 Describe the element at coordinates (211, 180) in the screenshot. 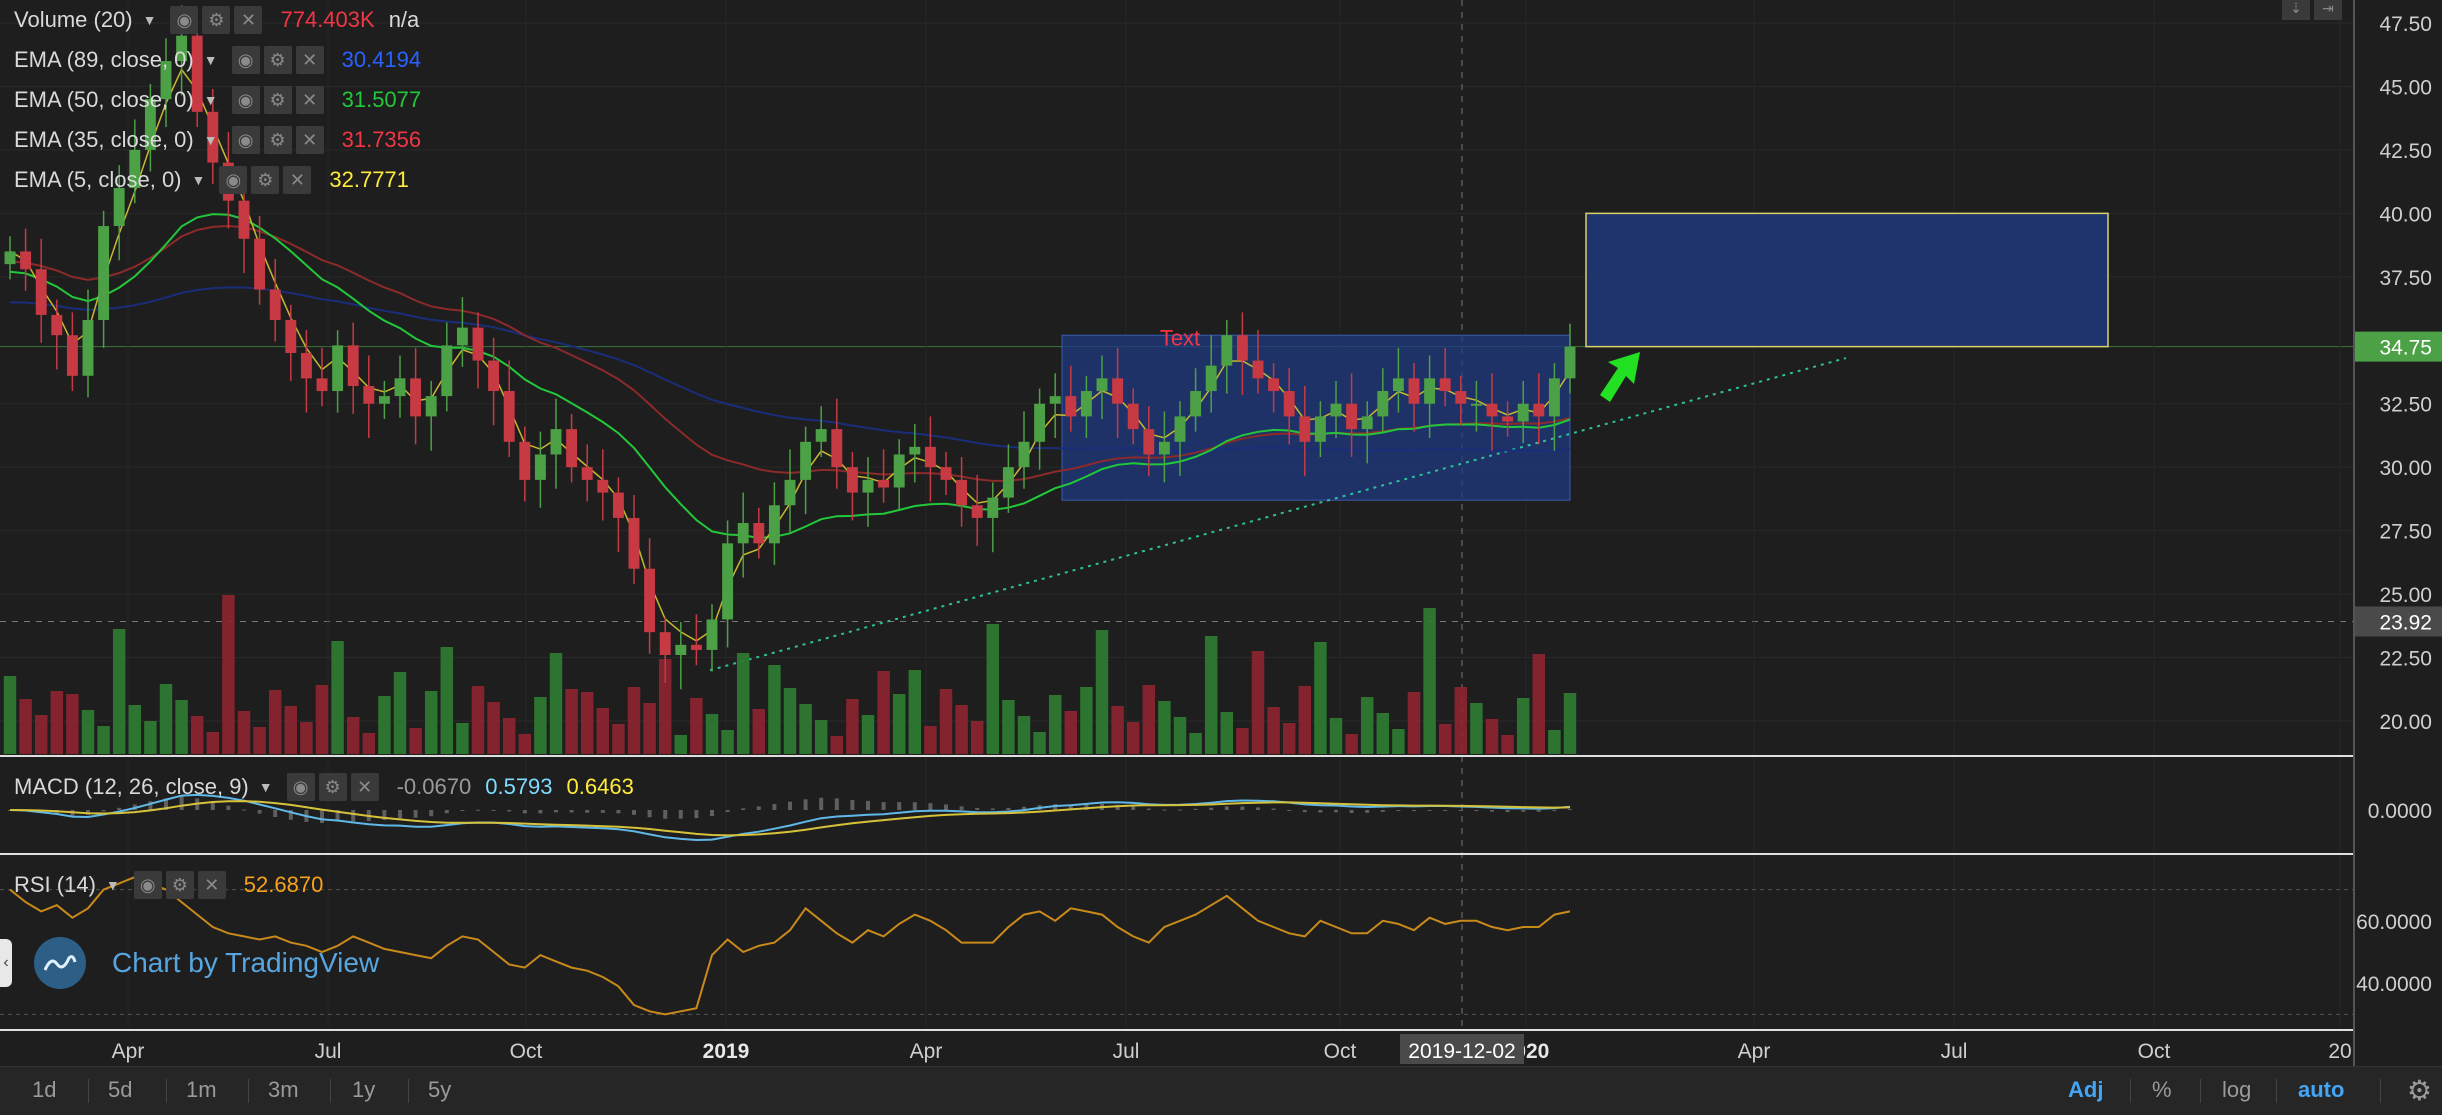

I see `legend-ema5: EMA (5, close, 0) ▼ ◉ ⚙ ✕ 32.7771` at that location.